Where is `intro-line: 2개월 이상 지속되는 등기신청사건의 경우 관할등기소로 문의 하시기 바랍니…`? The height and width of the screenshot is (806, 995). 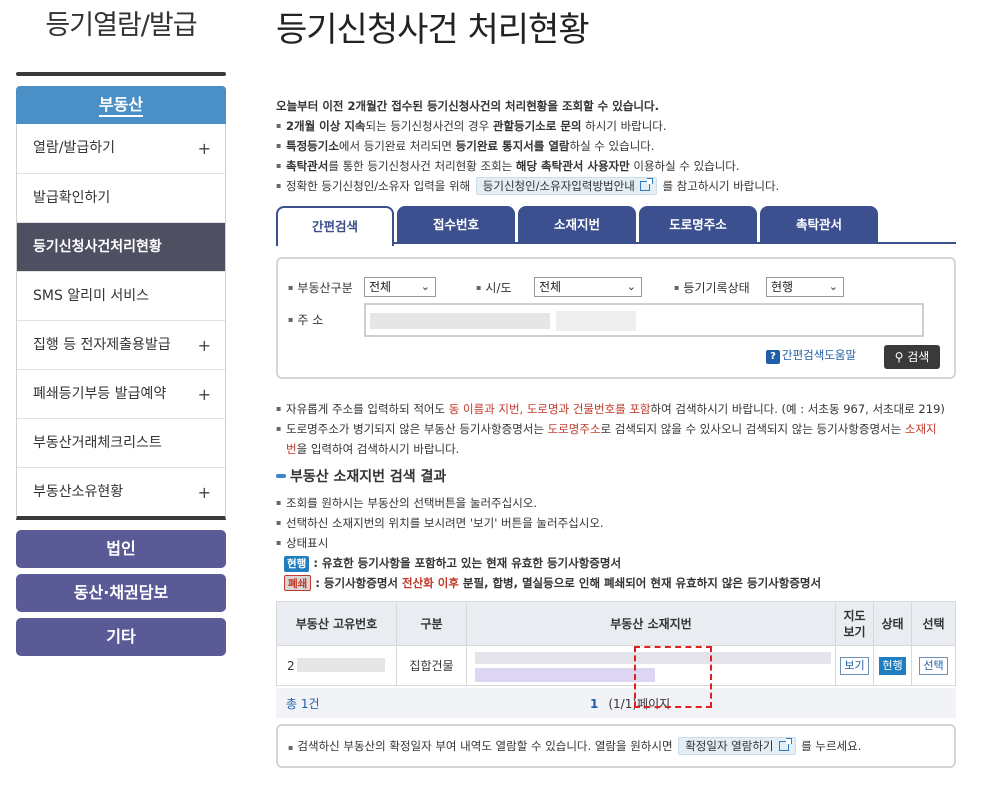 intro-line: 2개월 이상 지속되는 등기신청사건의 경우 관할등기소로 문의 하시기 바랍니… is located at coordinates (616, 126).